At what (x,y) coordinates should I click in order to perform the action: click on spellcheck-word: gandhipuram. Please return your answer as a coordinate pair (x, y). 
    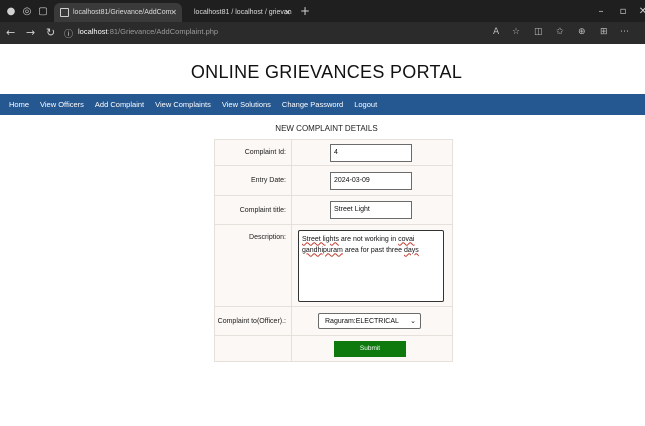
    Looking at the image, I should click on (322, 250).